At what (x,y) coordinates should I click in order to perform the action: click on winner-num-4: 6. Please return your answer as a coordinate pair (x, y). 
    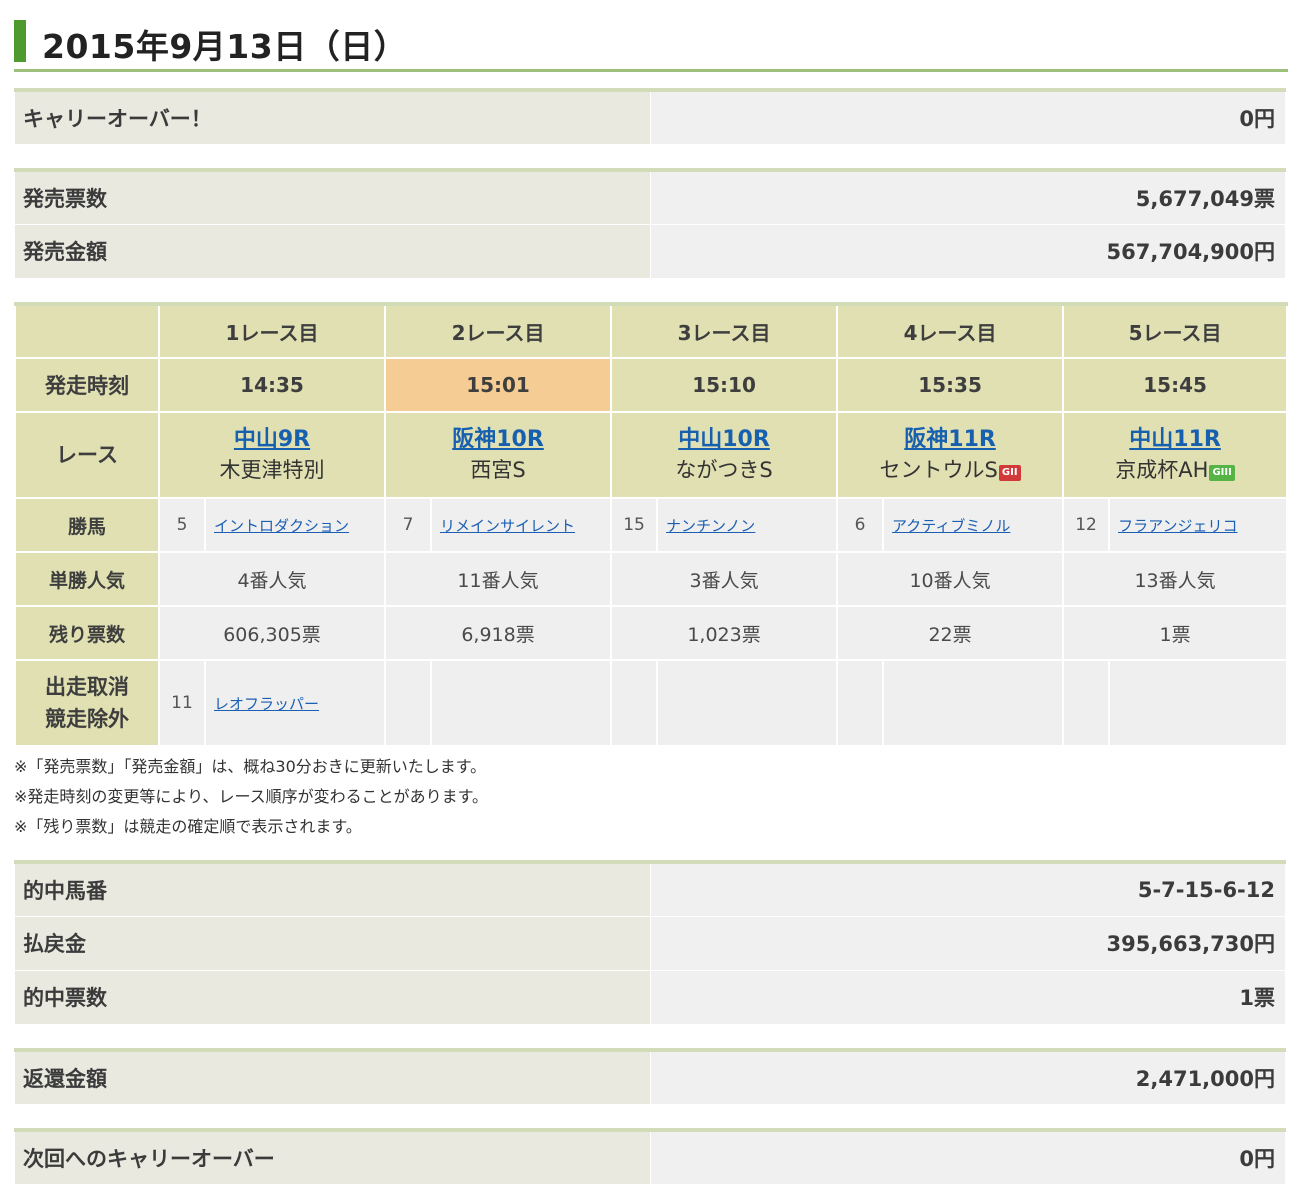
    Looking at the image, I should click on (860, 525).